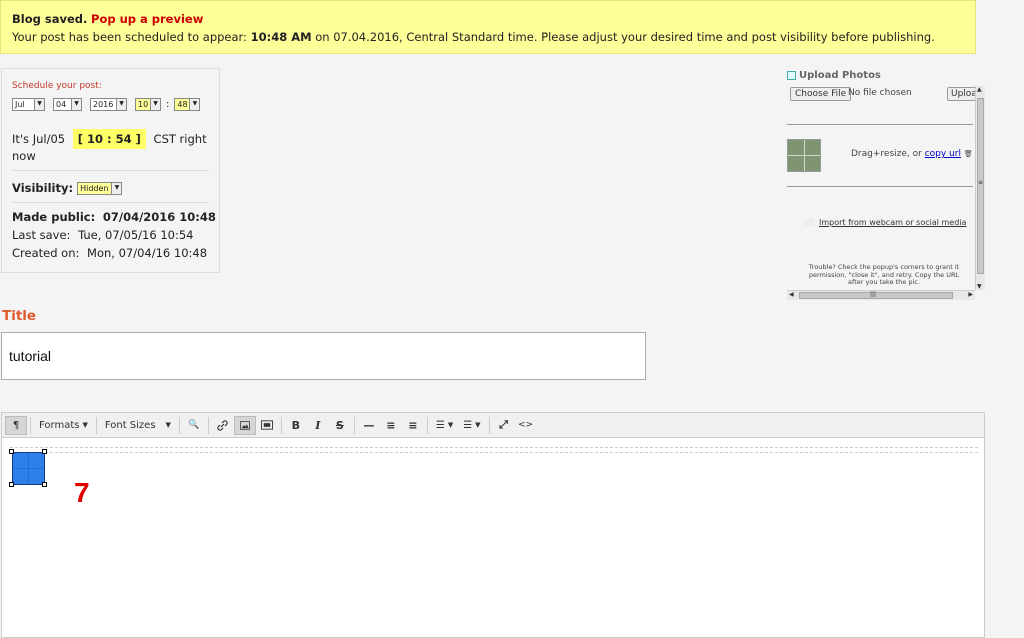  I want to click on photo-thumbnail, so click(804, 155).